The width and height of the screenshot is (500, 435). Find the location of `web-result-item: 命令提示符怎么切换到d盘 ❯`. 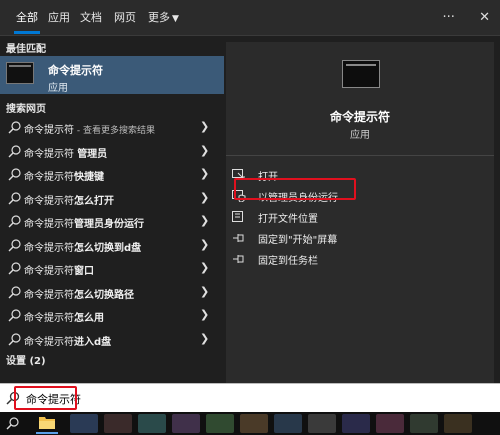

web-result-item: 命令提示符怎么切换到d盘 ❯ is located at coordinates (112, 246).